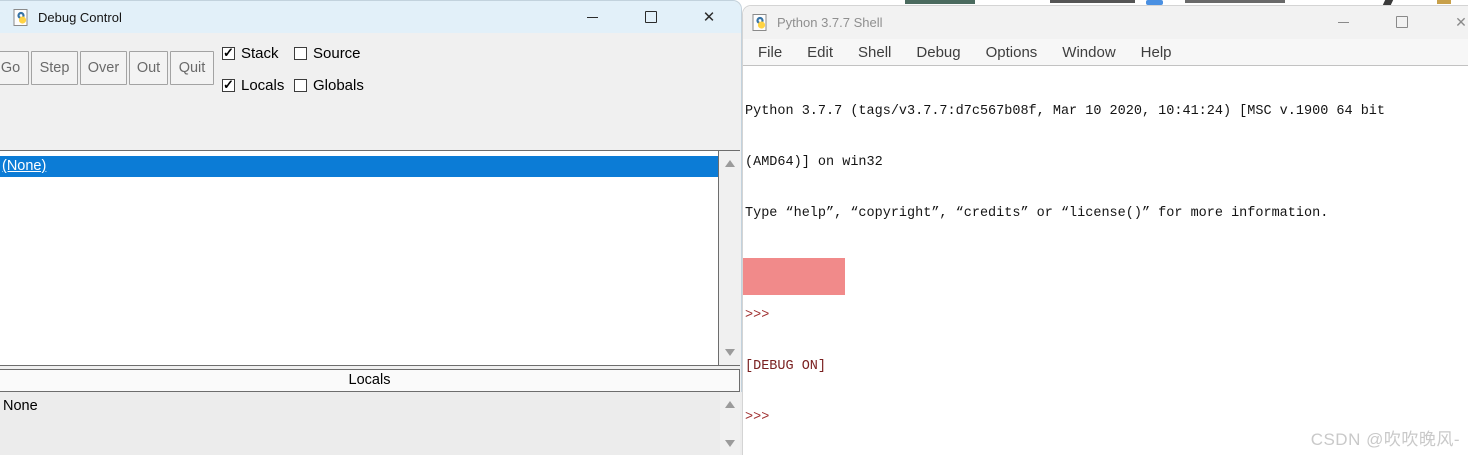 Image resolution: width=1468 pixels, height=455 pixels. I want to click on globals-checkbox, so click(300, 85).